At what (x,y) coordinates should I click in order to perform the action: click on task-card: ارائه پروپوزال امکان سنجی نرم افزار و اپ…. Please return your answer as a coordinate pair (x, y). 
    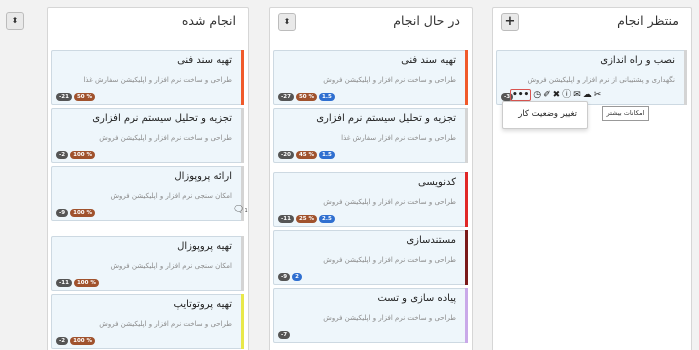
    Looking at the image, I should click on (149, 193).